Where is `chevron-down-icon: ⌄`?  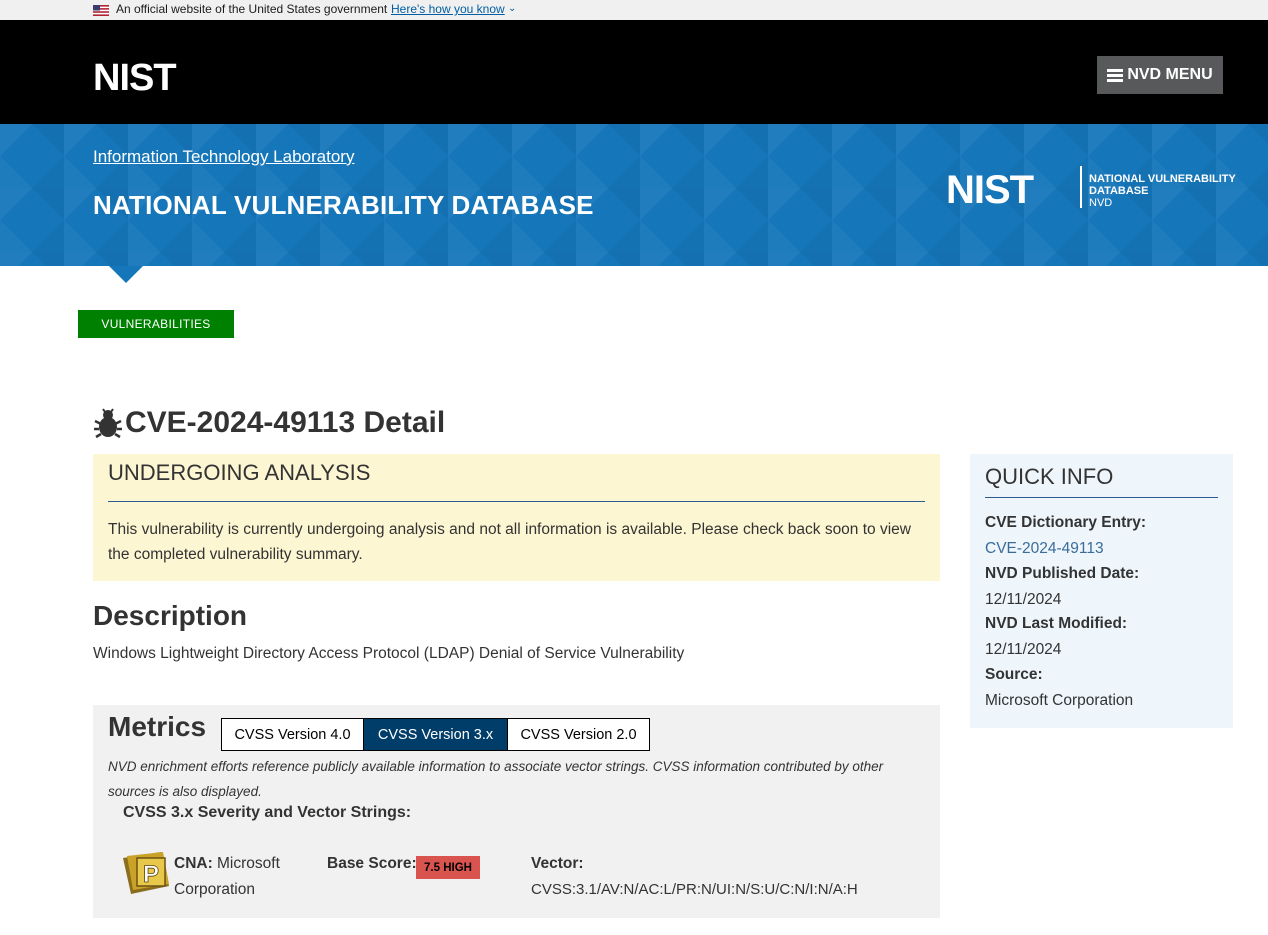
chevron-down-icon: ⌄ is located at coordinates (512, 8).